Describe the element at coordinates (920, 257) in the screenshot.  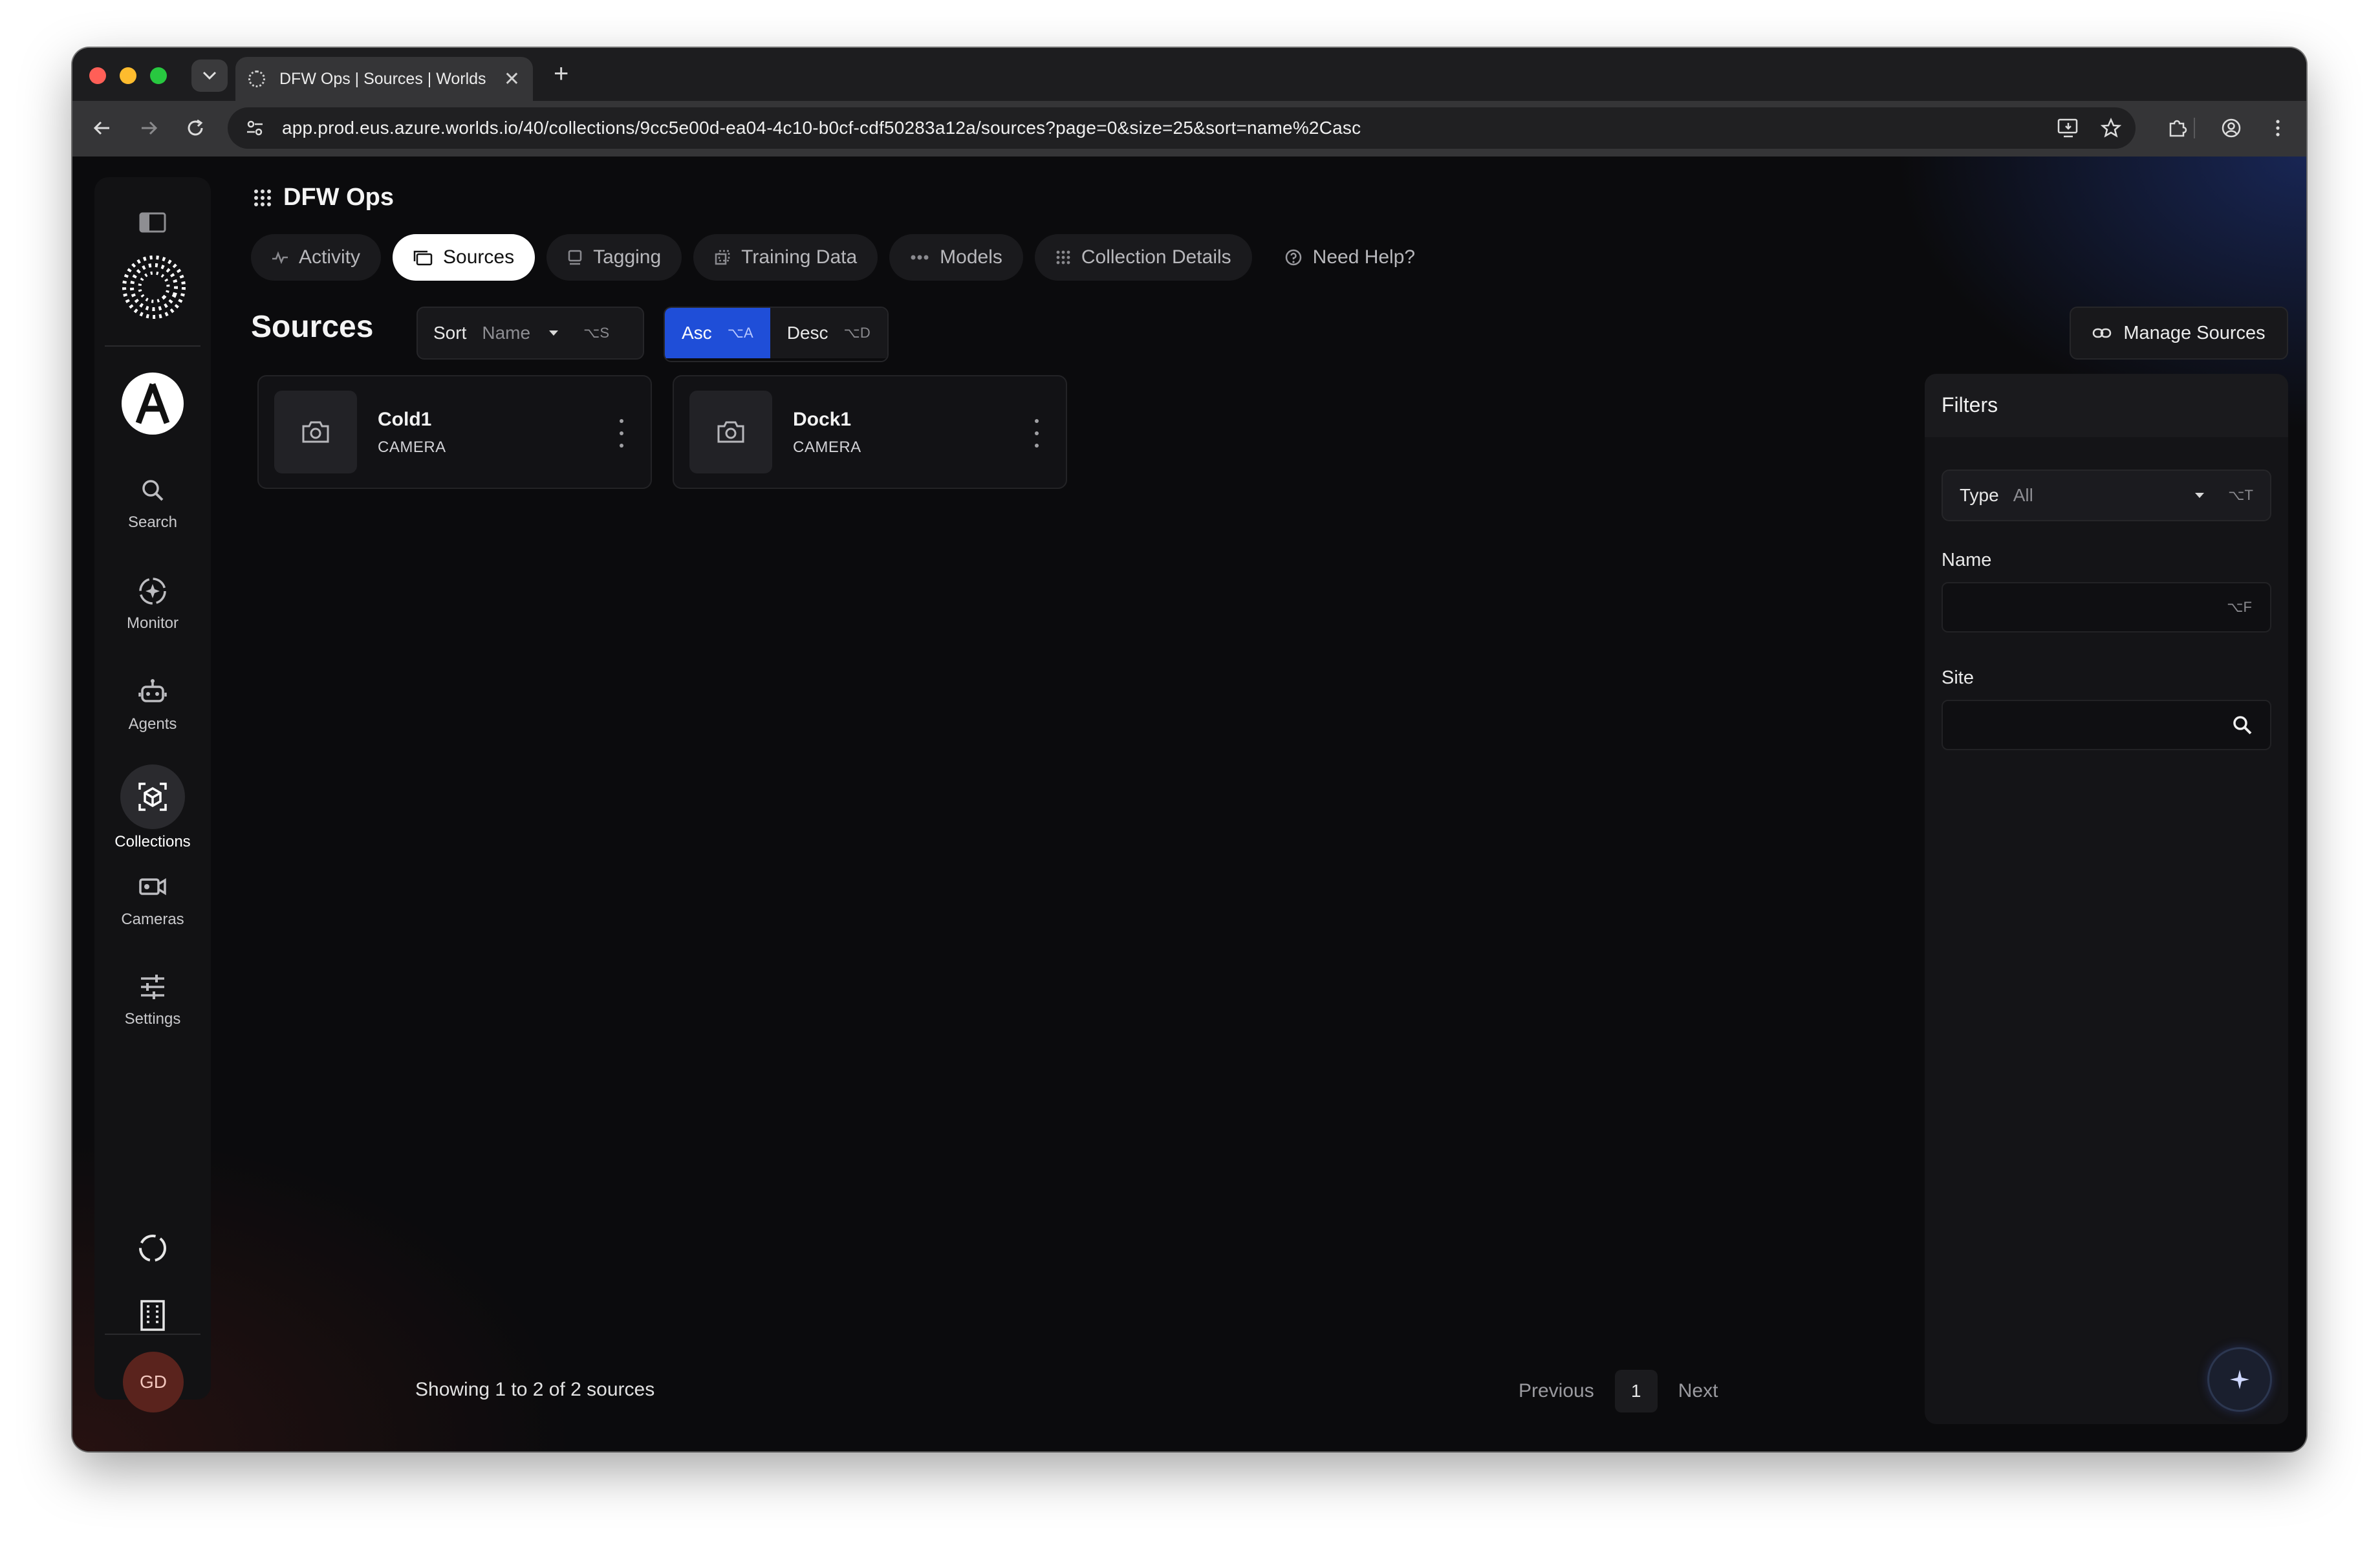
I see `models-icon` at that location.